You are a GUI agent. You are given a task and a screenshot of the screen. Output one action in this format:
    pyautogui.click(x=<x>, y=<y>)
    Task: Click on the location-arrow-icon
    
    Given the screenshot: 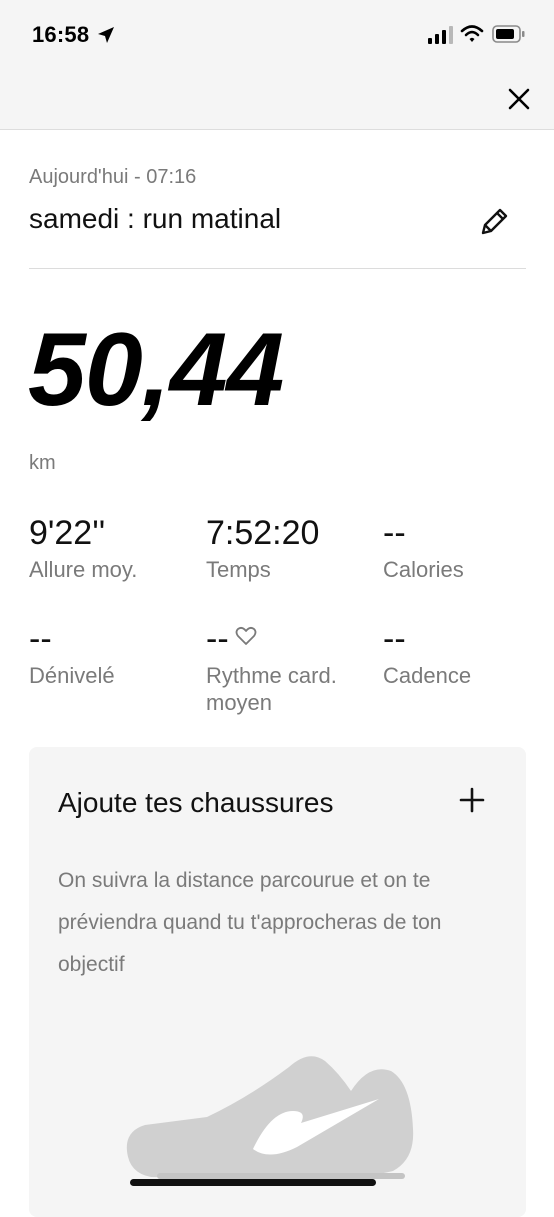 What is the action you would take?
    pyautogui.click(x=106, y=35)
    